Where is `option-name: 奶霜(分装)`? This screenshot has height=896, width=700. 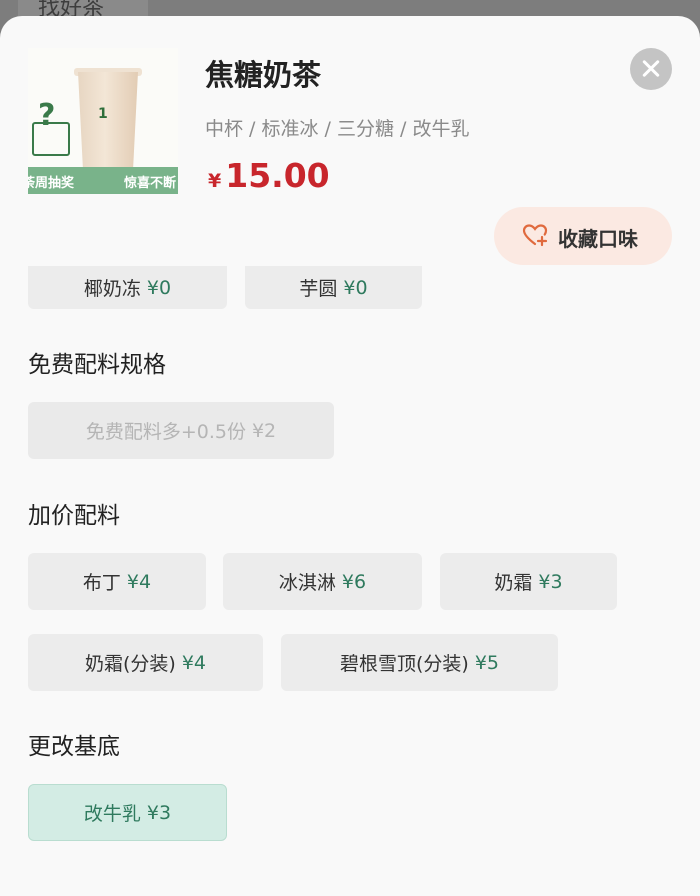 option-name: 奶霜(分装) is located at coordinates (130, 664).